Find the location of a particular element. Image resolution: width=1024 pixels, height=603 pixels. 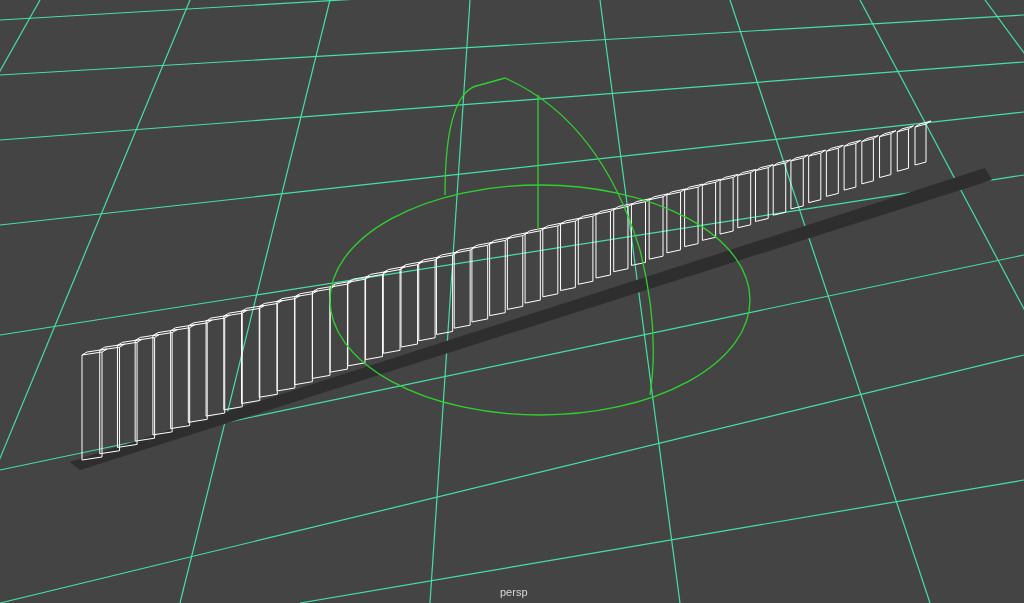

camera-label: persp is located at coordinates (514, 592).